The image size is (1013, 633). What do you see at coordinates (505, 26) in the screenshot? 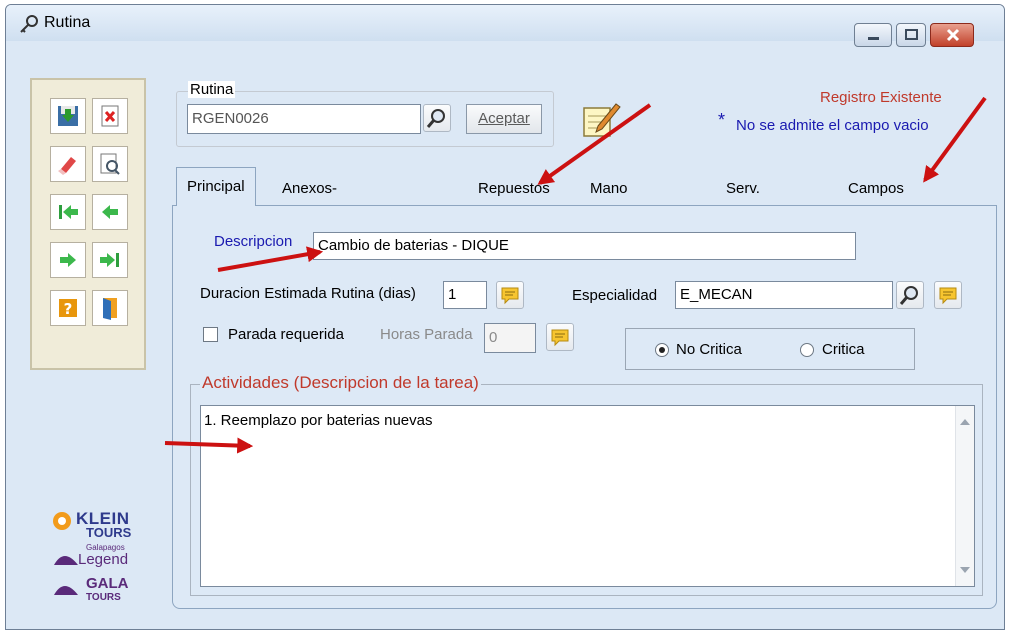
I see `title-bar: Rutina` at bounding box center [505, 26].